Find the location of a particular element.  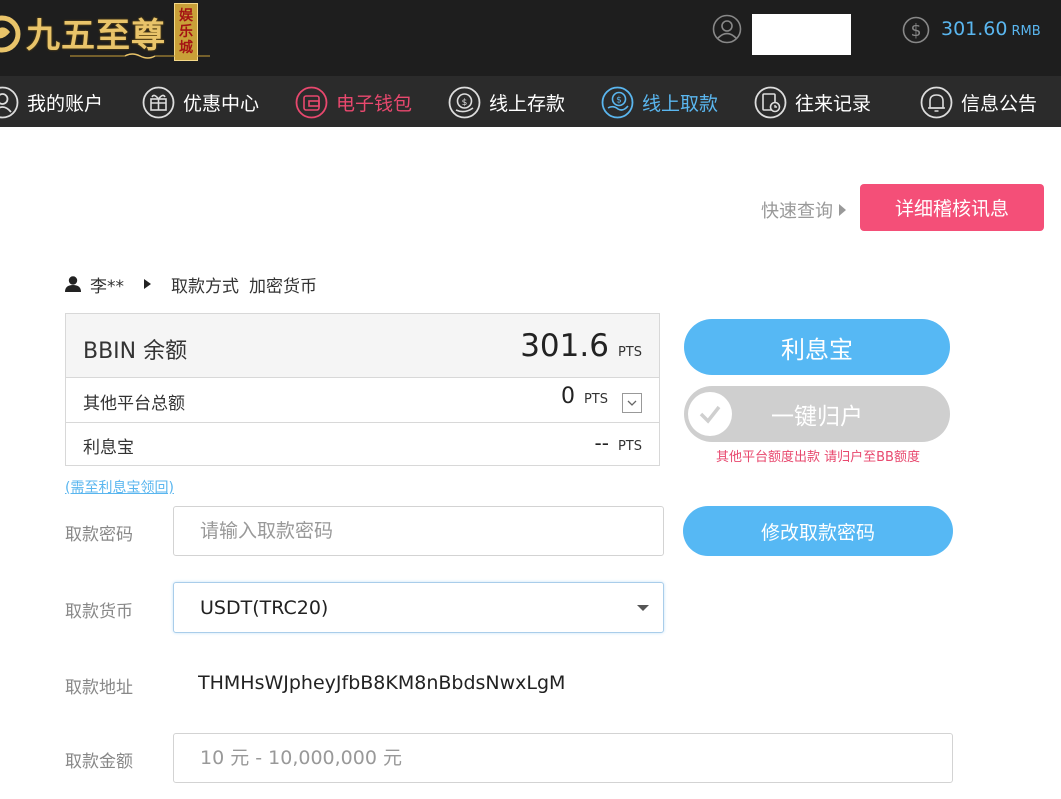

recall-link: (需至利息宝领回) is located at coordinates (119, 487).